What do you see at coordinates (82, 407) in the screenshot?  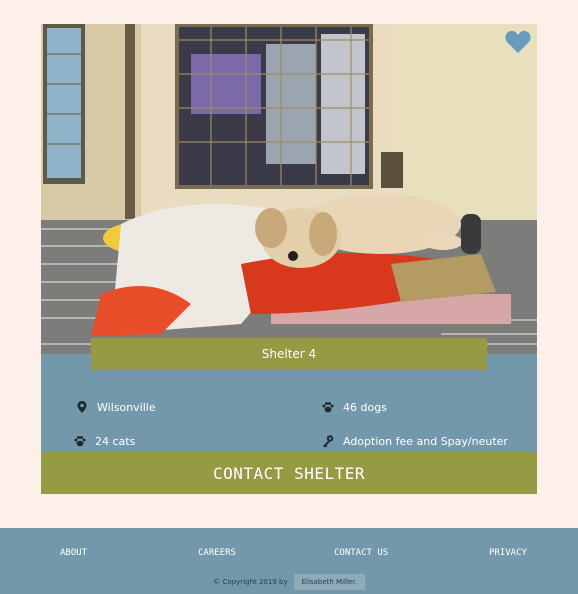 I see `map-pin-icon` at bounding box center [82, 407].